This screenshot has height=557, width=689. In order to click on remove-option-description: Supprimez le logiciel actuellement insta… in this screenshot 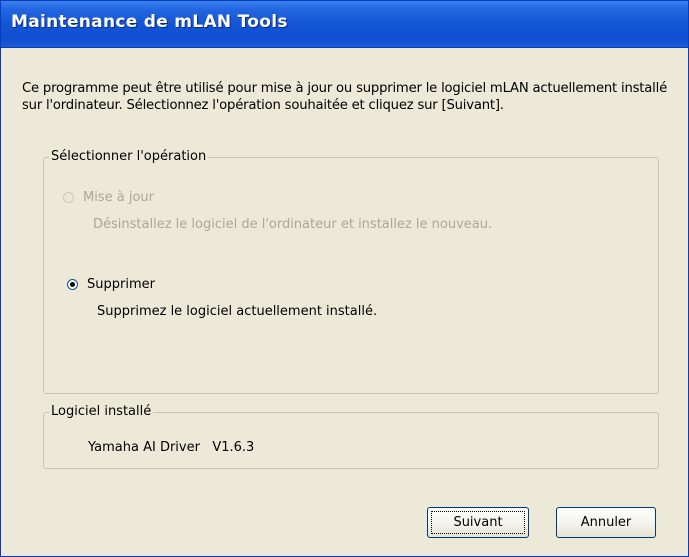, I will do `click(237, 311)`.